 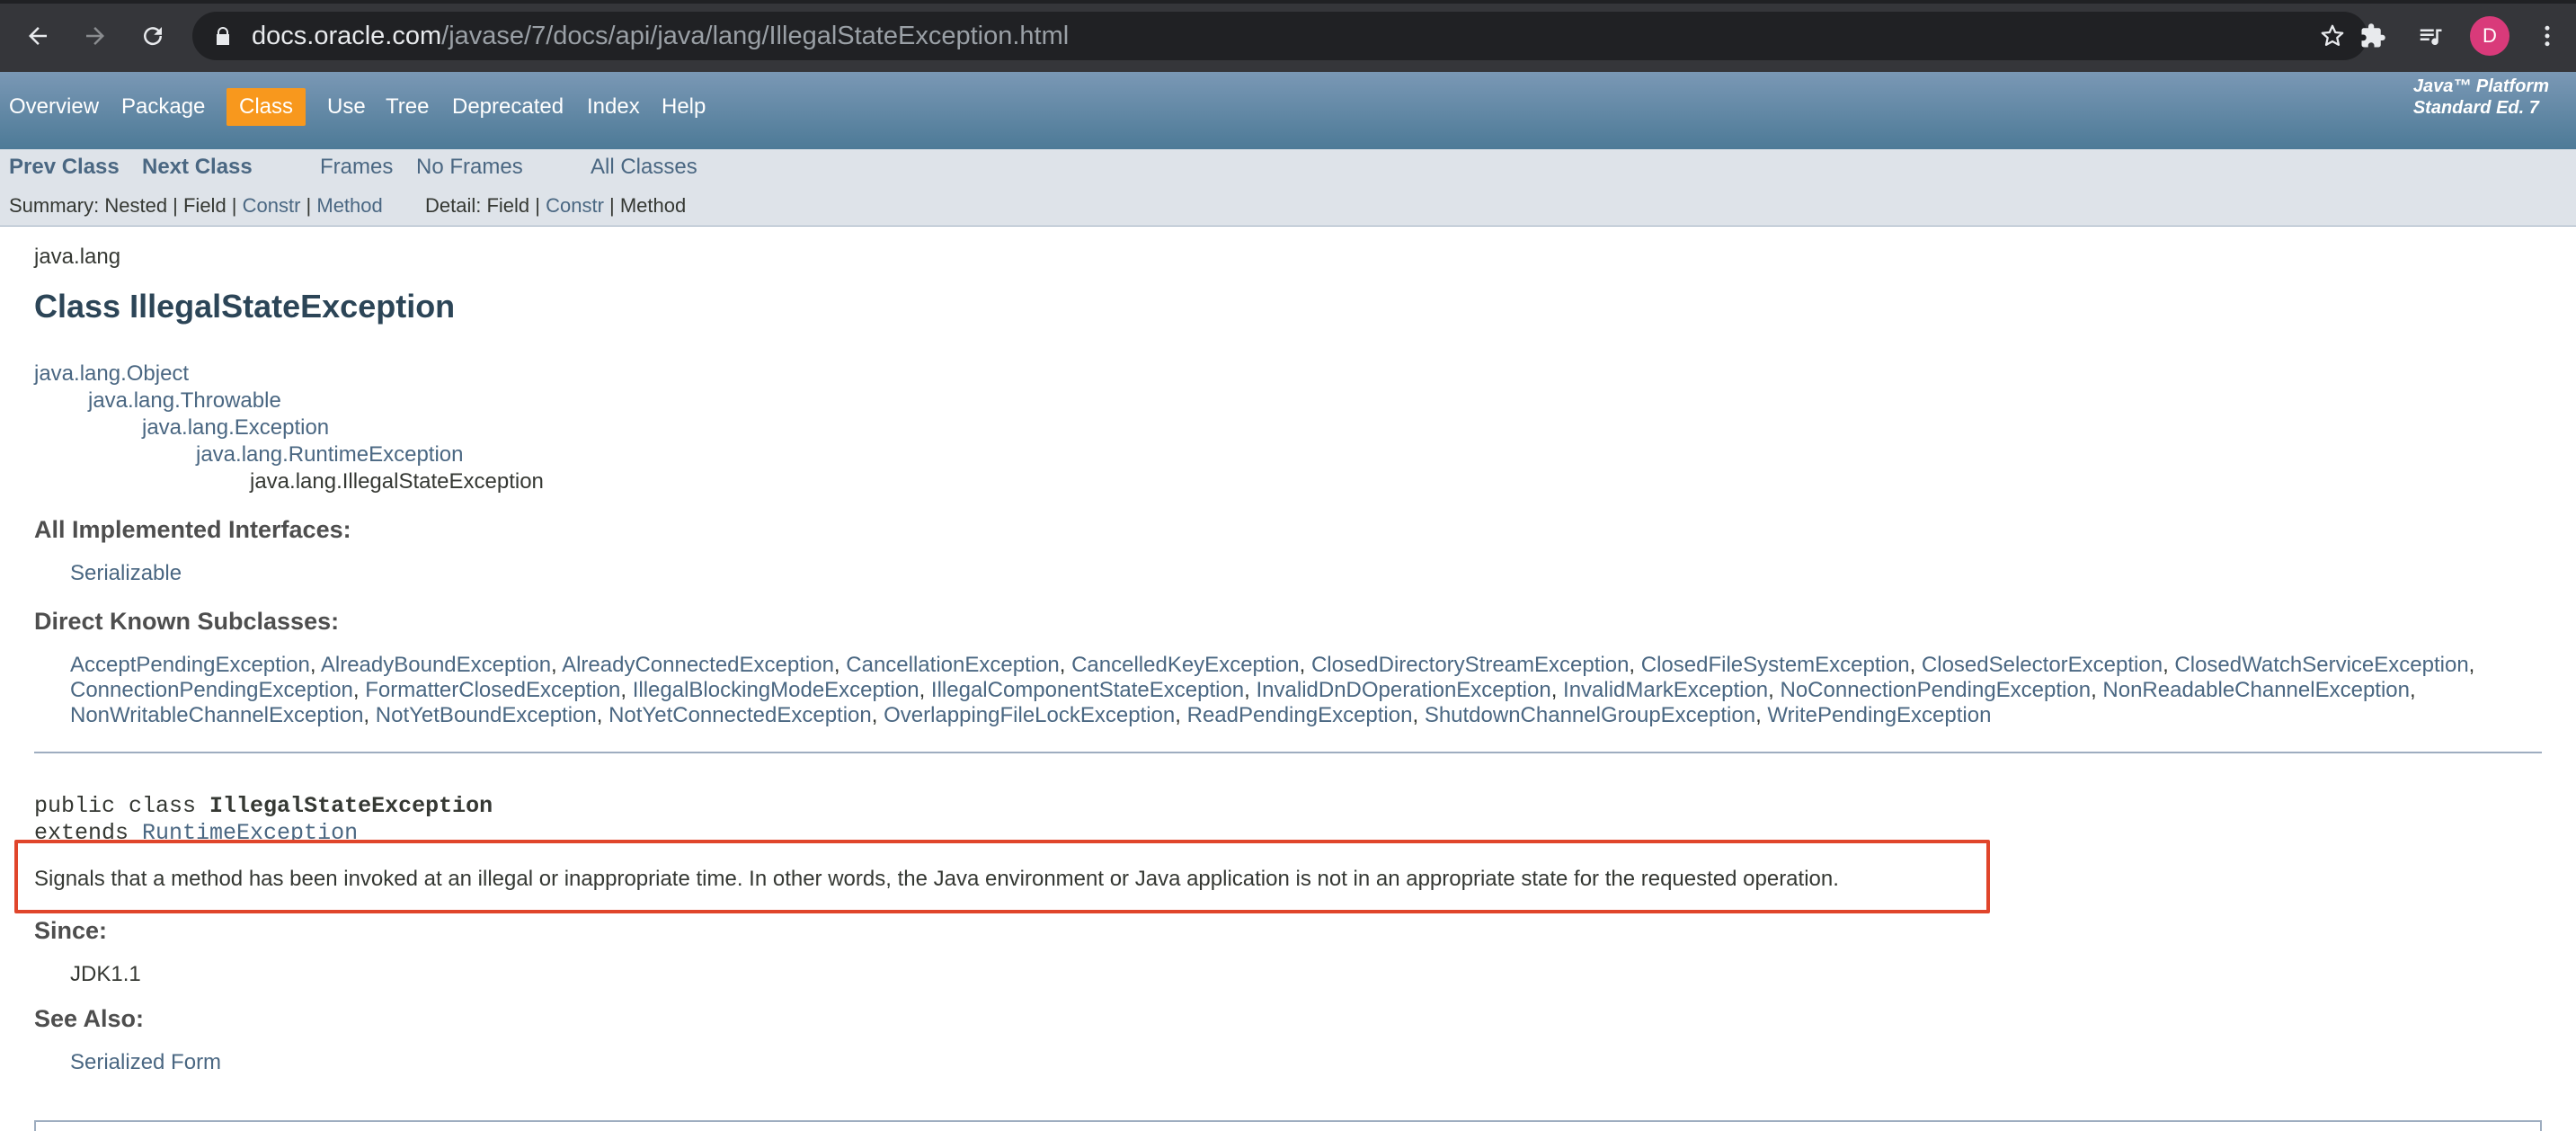 What do you see at coordinates (88, 830) in the screenshot?
I see `extends-prefix: extends` at bounding box center [88, 830].